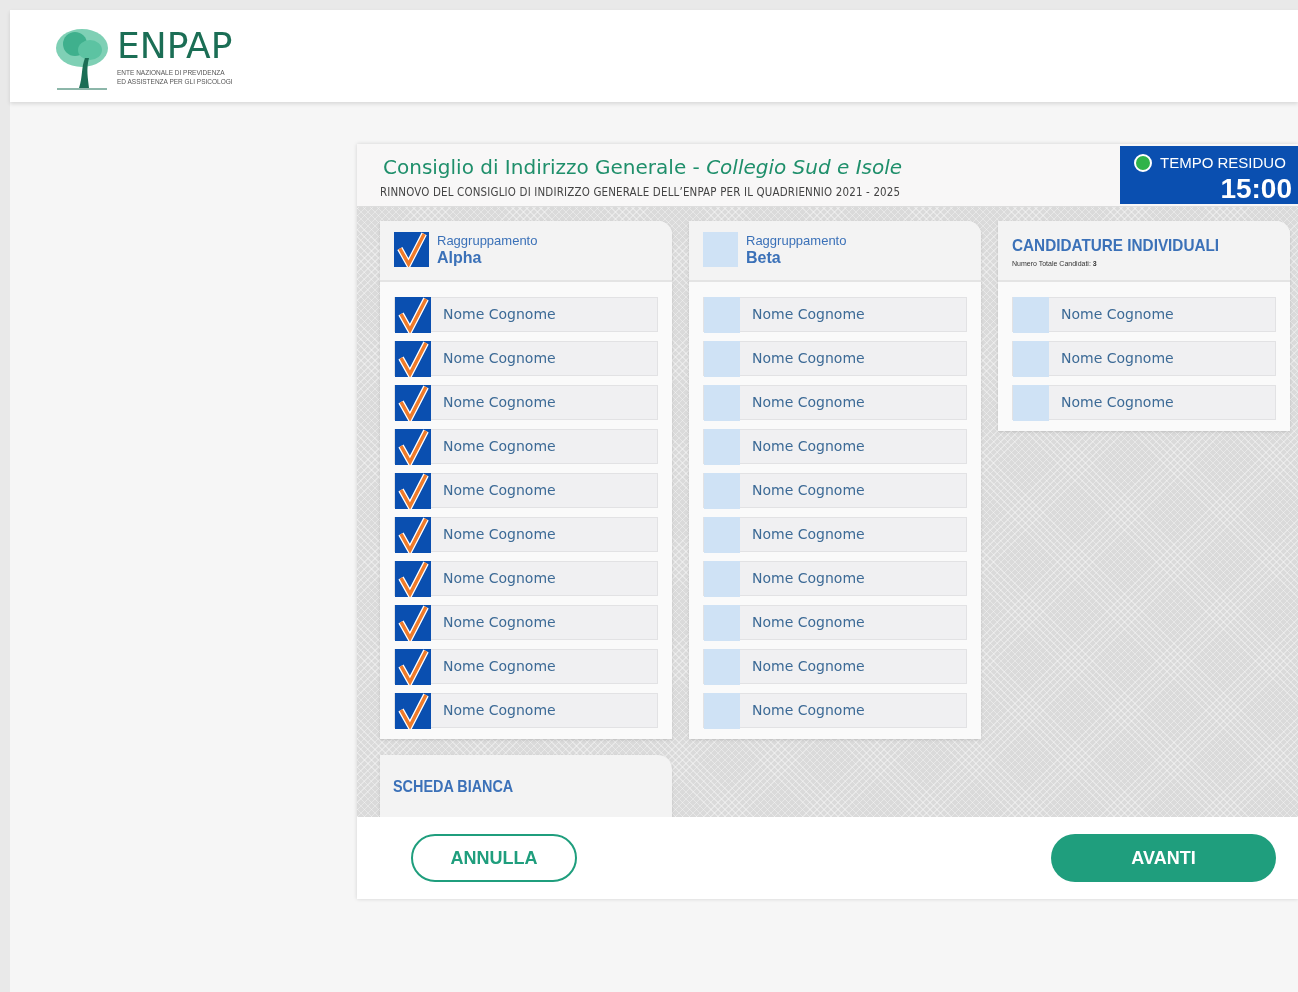 This screenshot has width=1298, height=992. Describe the element at coordinates (643, 167) in the screenshot. I see `ballot-title: Consiglio di Indirizzo Generale - Collegio Sud e Isole` at that location.